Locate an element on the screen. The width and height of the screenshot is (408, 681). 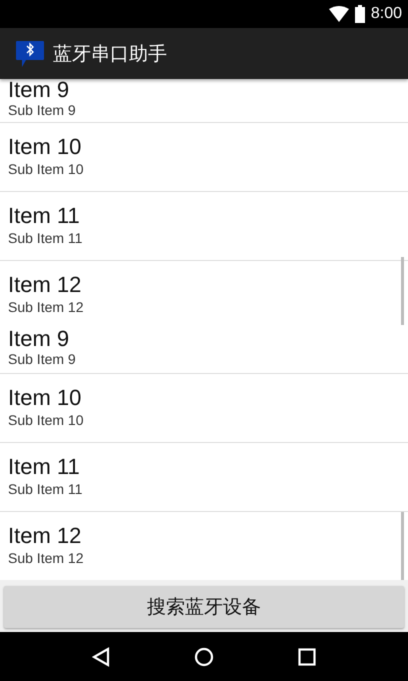
recents-icon is located at coordinates (307, 657).